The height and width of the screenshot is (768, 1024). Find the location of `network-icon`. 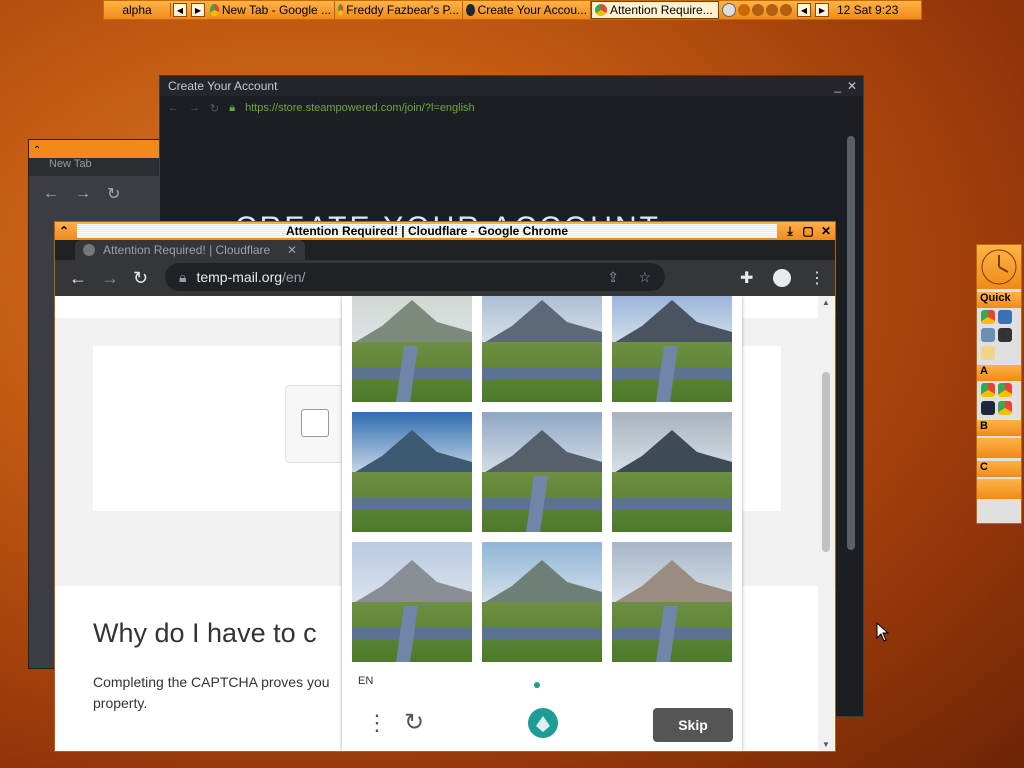

network-icon is located at coordinates (758, 10).